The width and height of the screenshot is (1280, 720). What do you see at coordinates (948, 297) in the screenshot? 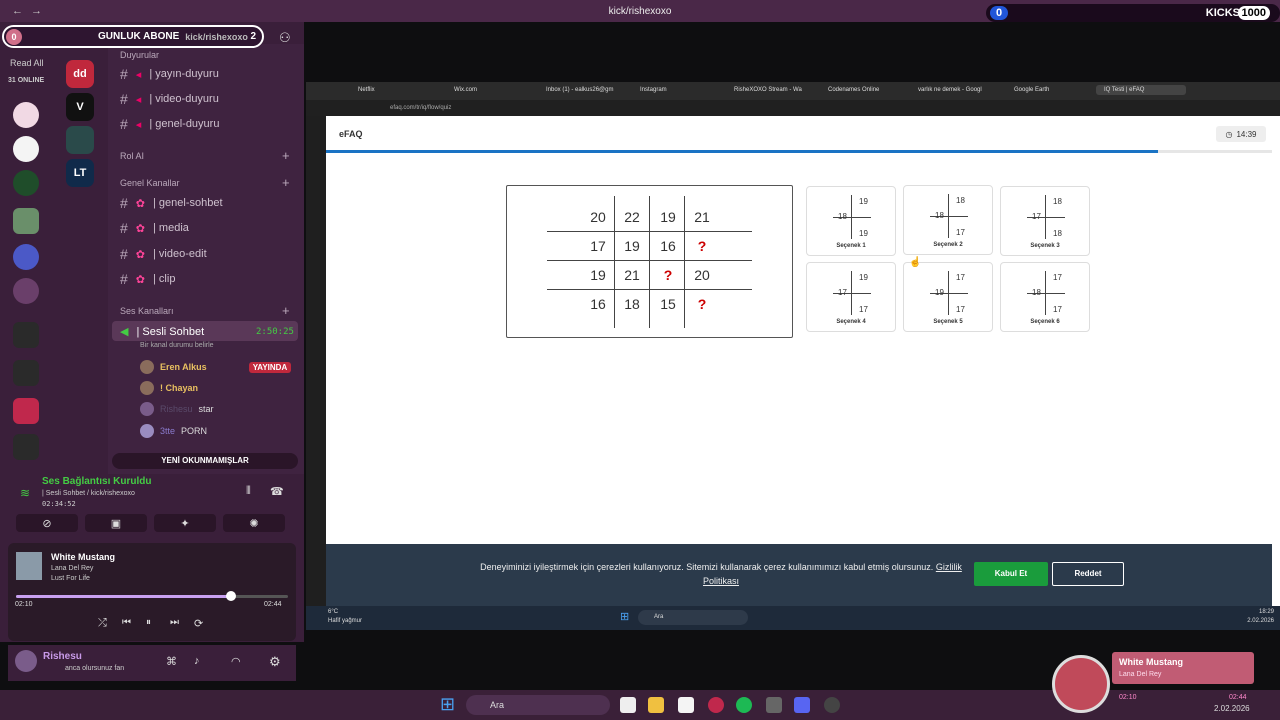
I see `answer-option-5: 17 19 17 Seçenek 5` at bounding box center [948, 297].